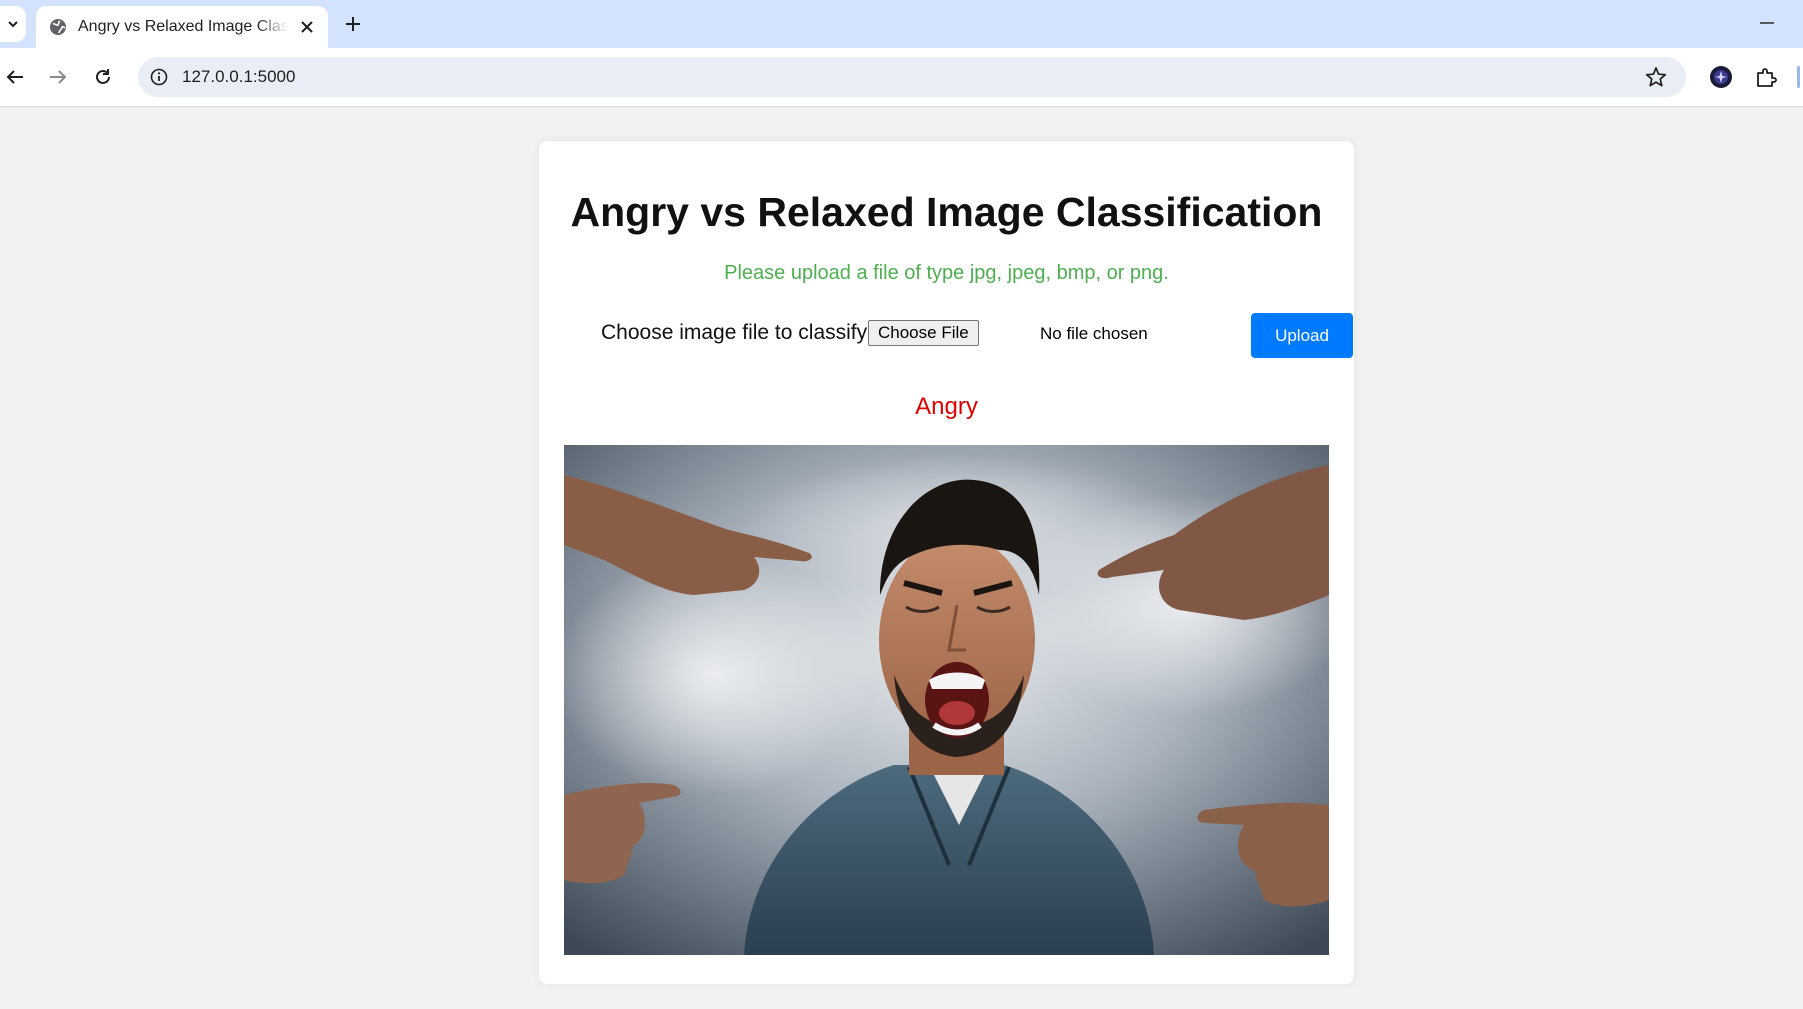  I want to click on reload-icon, so click(103, 76).